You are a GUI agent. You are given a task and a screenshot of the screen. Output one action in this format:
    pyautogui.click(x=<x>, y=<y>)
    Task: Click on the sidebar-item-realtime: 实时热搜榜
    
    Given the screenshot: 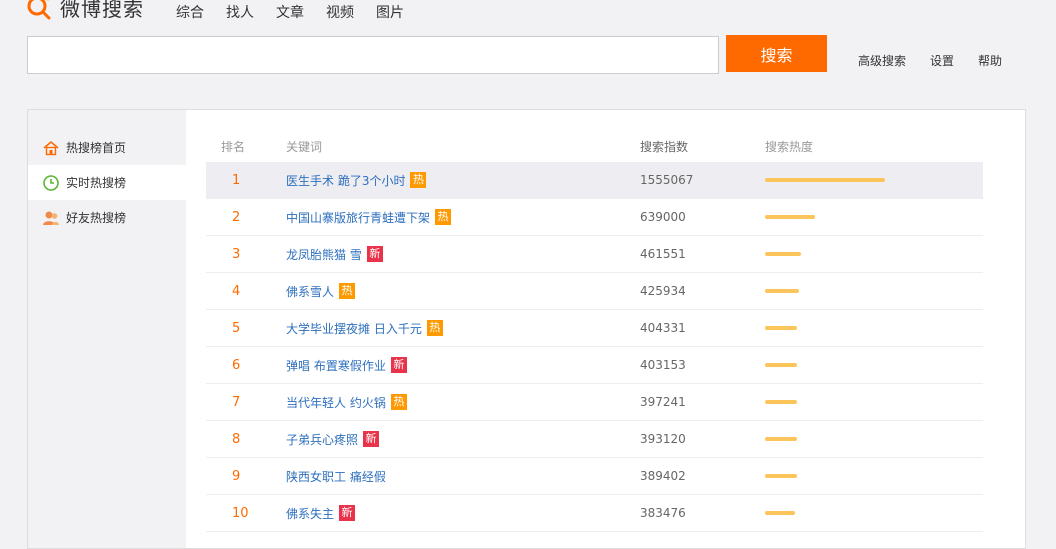 What is the action you would take?
    pyautogui.click(x=107, y=182)
    